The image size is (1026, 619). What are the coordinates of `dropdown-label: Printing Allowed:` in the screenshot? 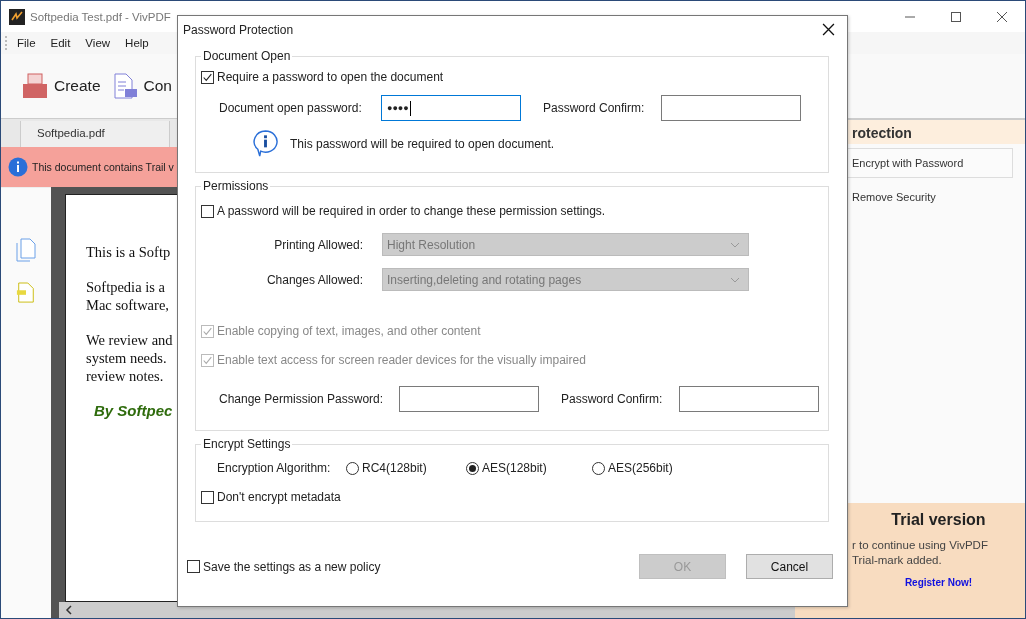 It's located at (318, 244).